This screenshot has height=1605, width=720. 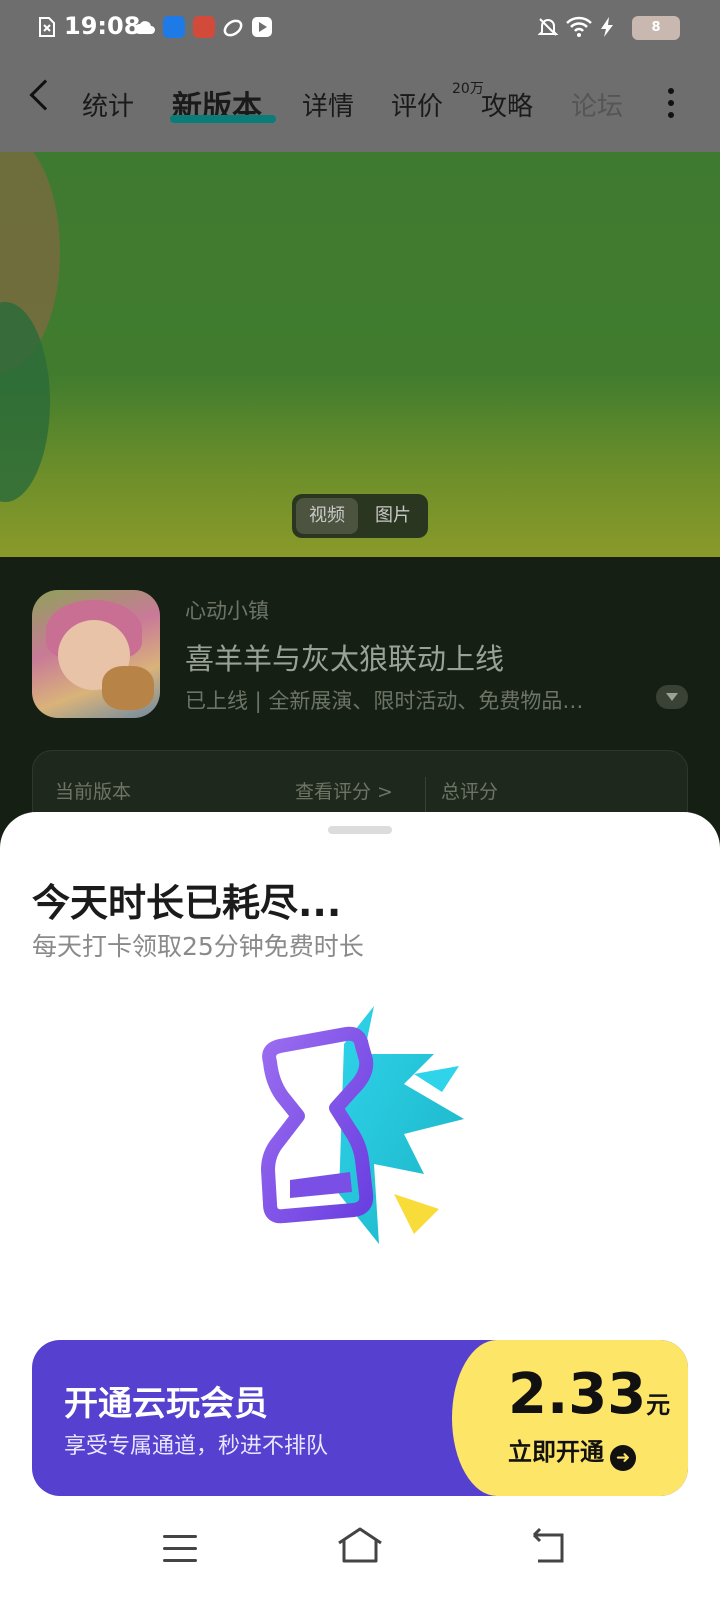 What do you see at coordinates (671, 103) in the screenshot?
I see `more-options-icon` at bounding box center [671, 103].